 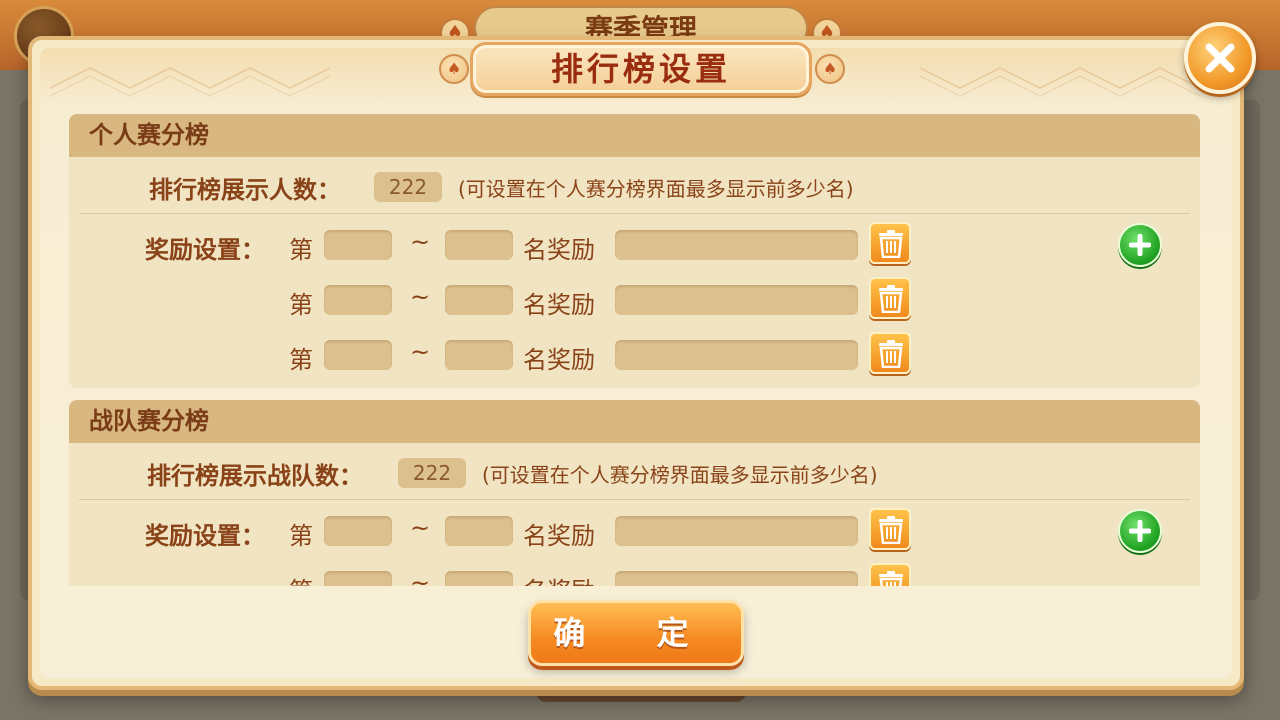 I want to click on close-button, so click(x=1220, y=58).